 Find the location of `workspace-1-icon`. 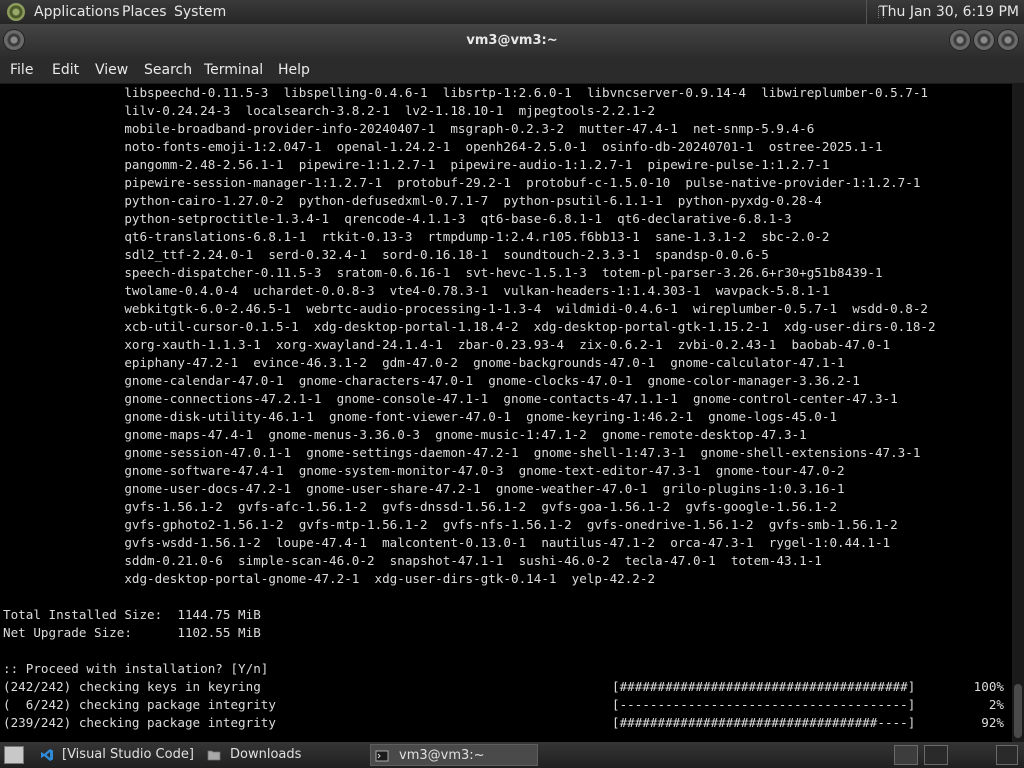

workspace-1-icon is located at coordinates (906, 755).